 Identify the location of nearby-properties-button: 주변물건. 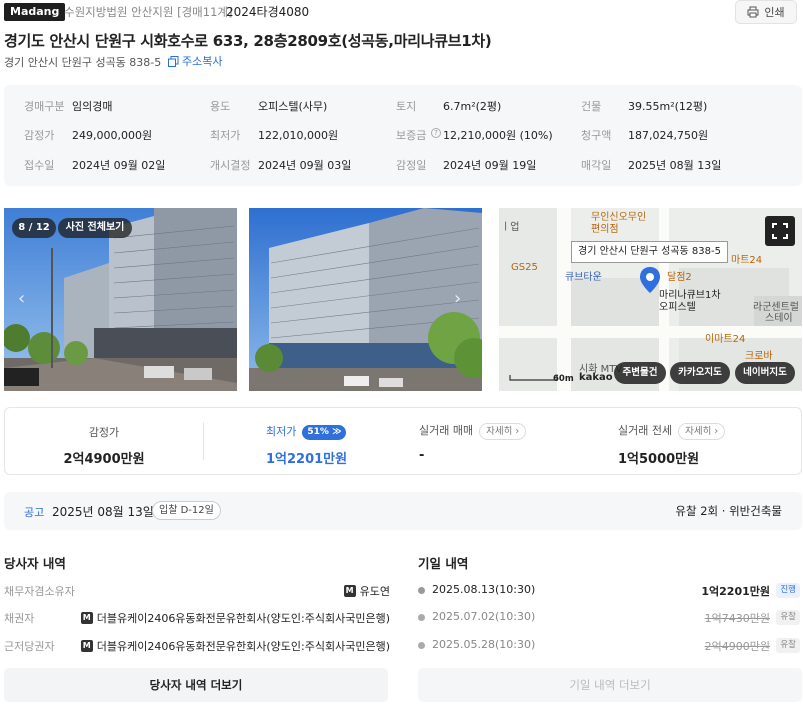
(640, 373).